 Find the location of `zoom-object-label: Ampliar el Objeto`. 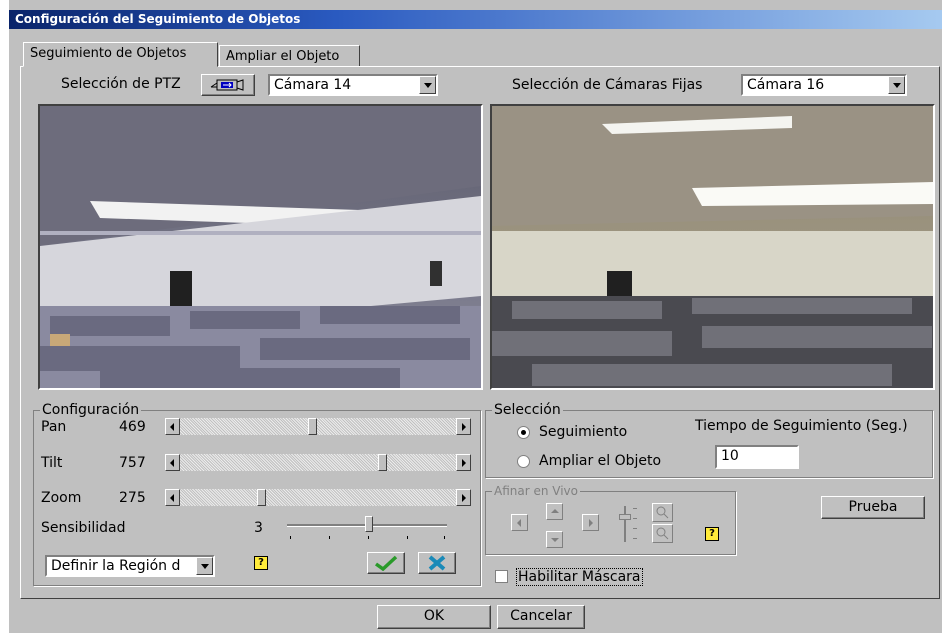

zoom-object-label: Ampliar el Objeto is located at coordinates (600, 461).